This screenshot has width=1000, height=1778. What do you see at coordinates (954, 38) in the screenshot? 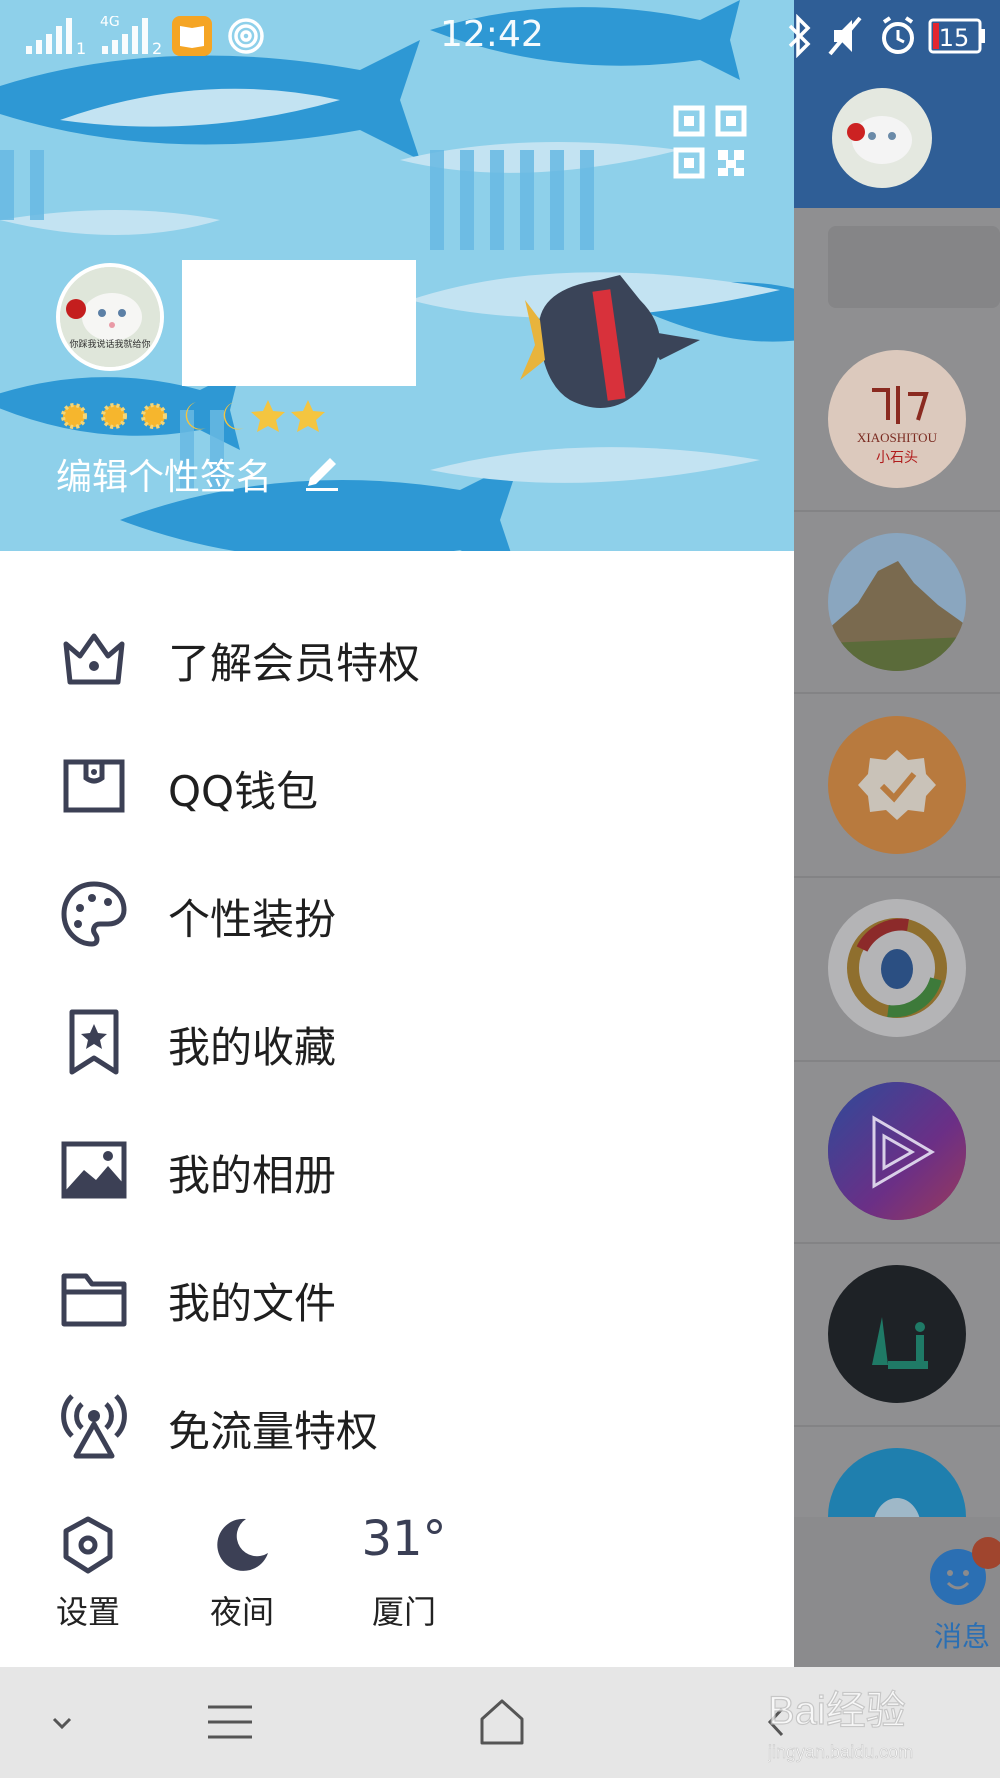
I see `battery-level: 15` at bounding box center [954, 38].